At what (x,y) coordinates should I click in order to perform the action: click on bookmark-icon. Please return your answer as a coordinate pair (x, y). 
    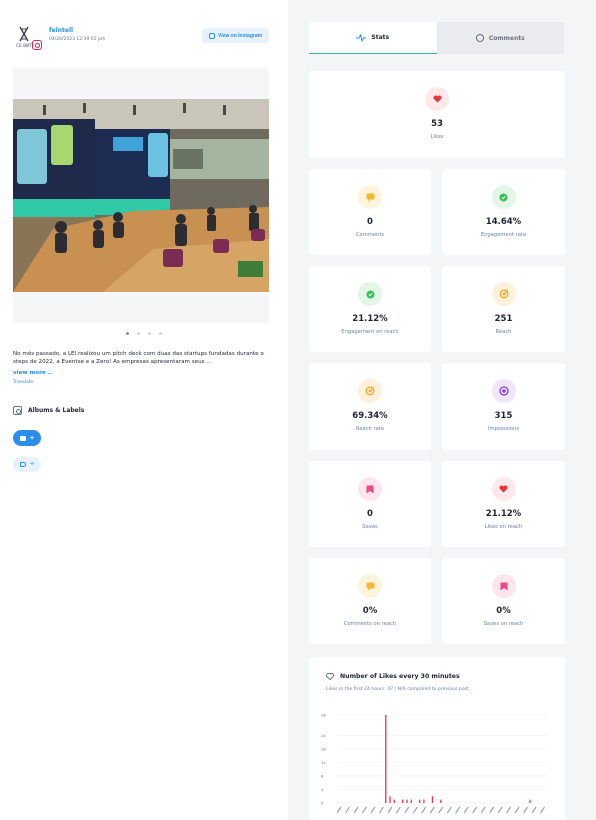
    Looking at the image, I should click on (503, 586).